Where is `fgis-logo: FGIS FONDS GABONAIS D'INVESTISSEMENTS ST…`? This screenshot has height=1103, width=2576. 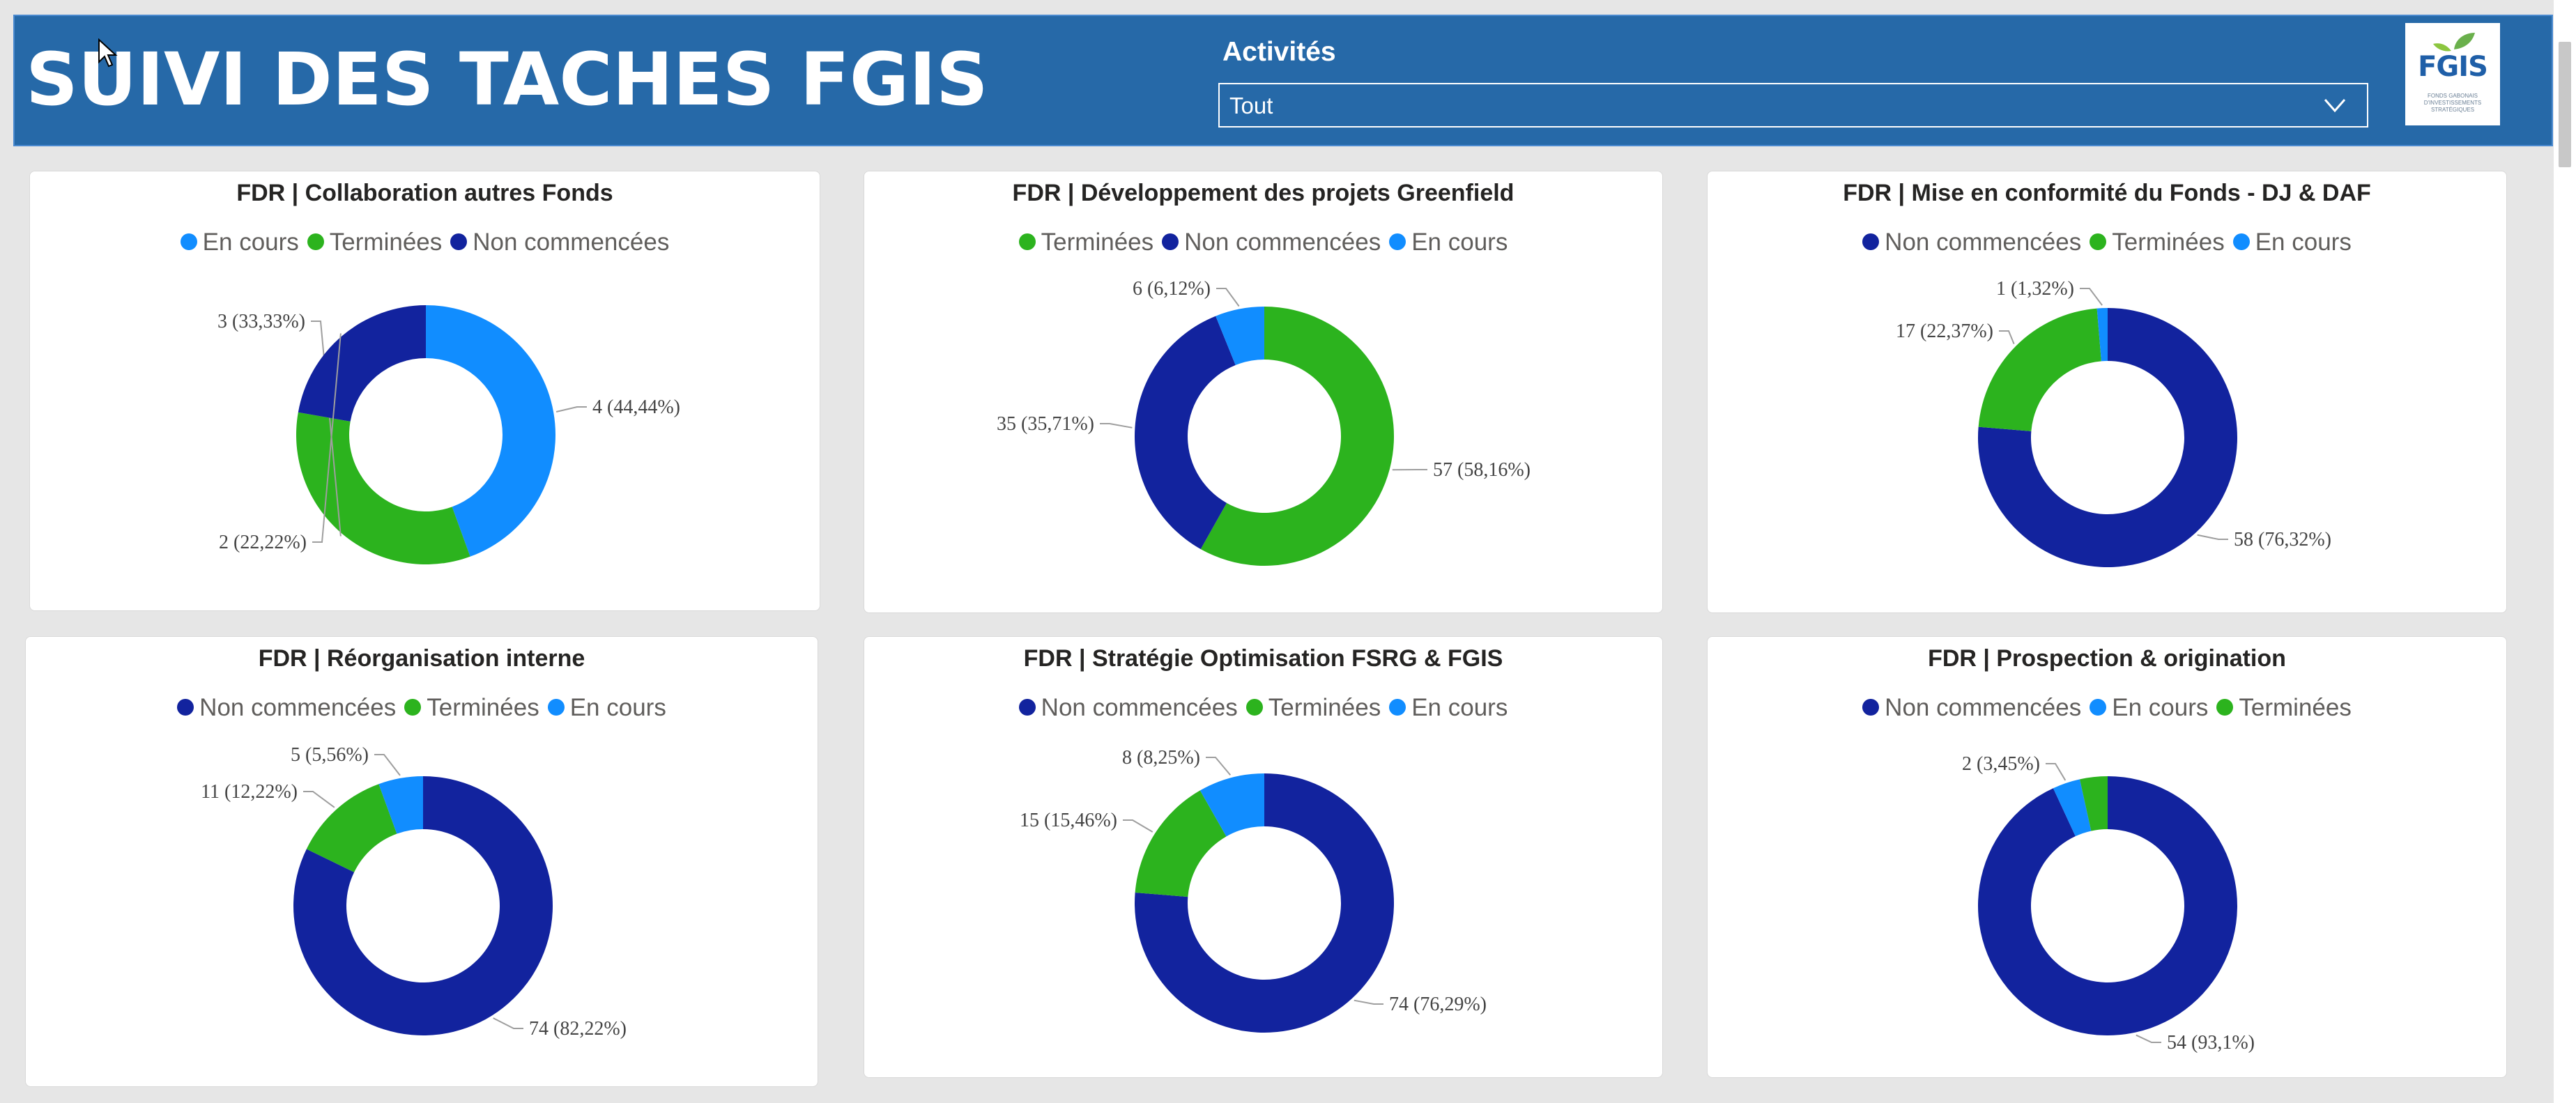 fgis-logo: FGIS FONDS GABONAIS D'INVESTISSEMENTS ST… is located at coordinates (2452, 74).